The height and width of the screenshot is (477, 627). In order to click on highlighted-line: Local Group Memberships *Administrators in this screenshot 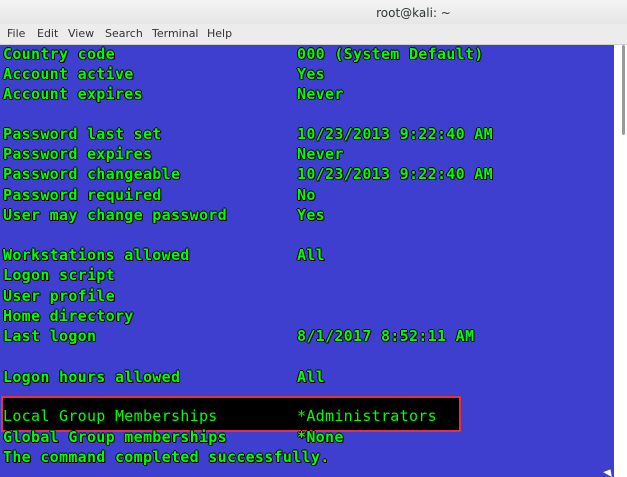, I will do `click(220, 416)`.